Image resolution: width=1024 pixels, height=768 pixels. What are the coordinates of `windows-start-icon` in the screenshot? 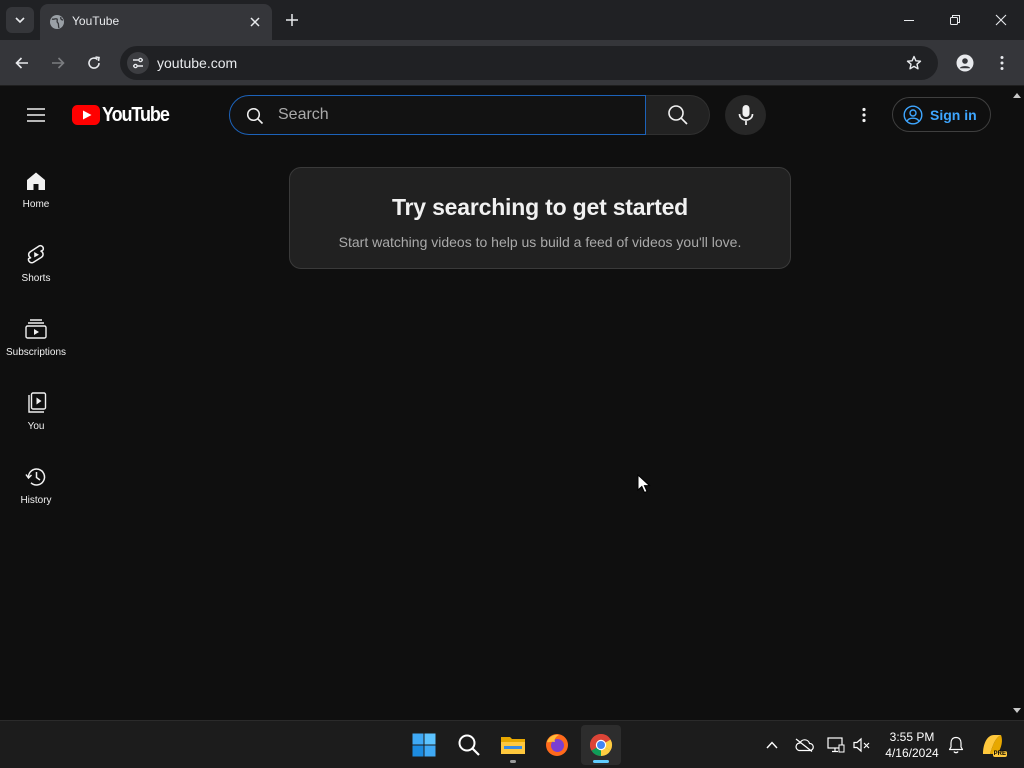 It's located at (424, 745).